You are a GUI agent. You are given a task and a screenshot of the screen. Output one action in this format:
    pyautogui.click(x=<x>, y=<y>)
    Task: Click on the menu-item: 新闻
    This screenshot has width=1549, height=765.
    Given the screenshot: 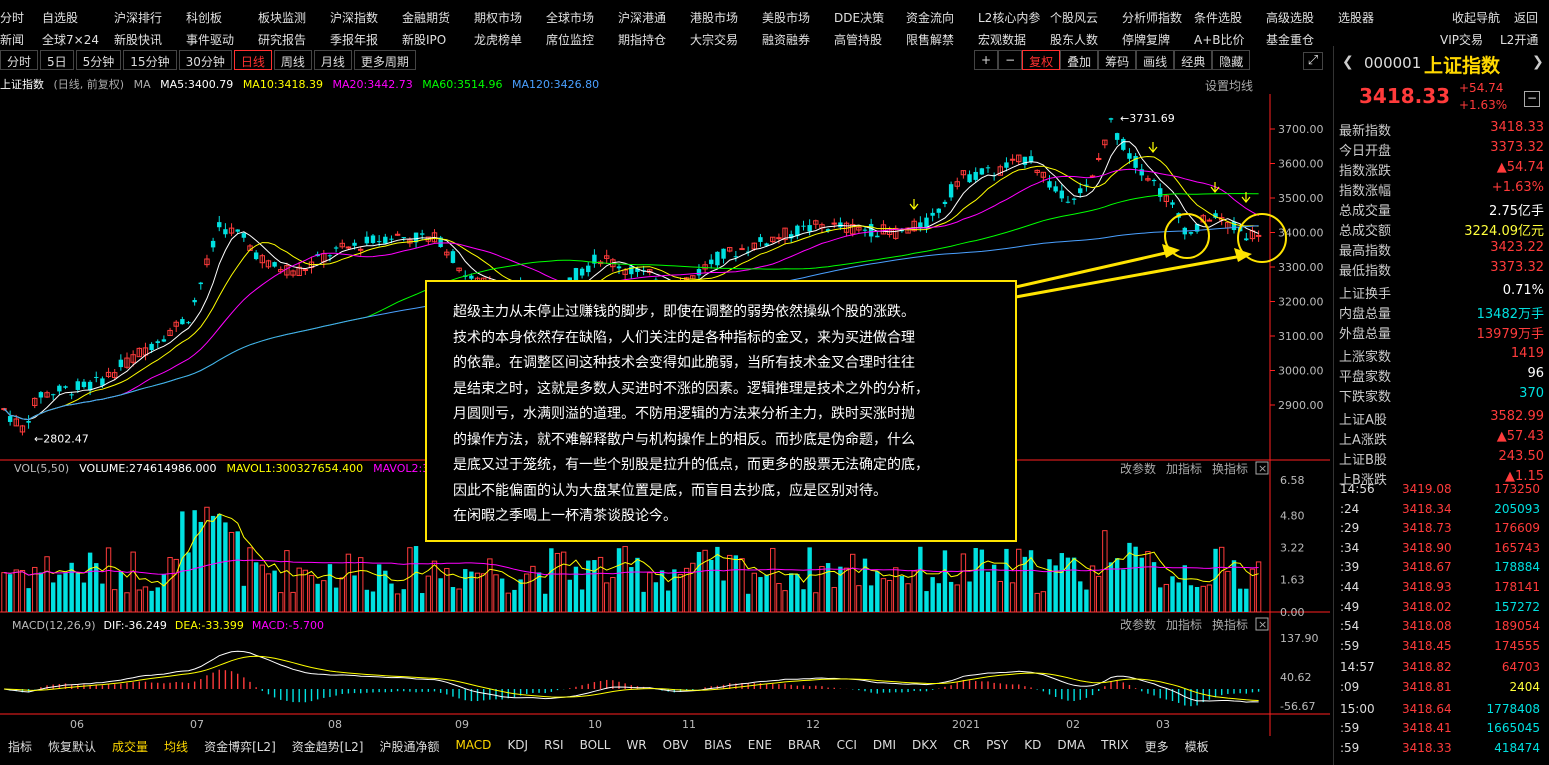 What is the action you would take?
    pyautogui.click(x=12, y=39)
    